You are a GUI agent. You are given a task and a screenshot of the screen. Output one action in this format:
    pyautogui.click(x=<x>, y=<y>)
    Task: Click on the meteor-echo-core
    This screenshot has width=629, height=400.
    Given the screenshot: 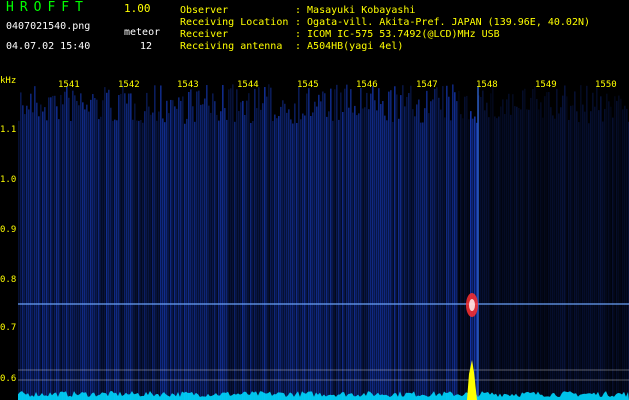 What is the action you would take?
    pyautogui.click(x=472, y=305)
    